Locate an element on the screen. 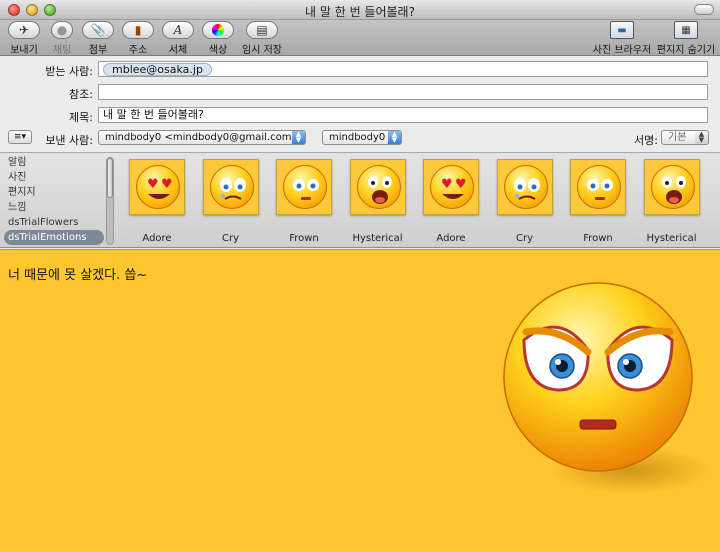 This screenshot has width=720, height=552. stationery-category-list: 알림 사진 편지지 느낌 dsTrialFlowers dsTrialEmotions is located at coordinates (54, 200).